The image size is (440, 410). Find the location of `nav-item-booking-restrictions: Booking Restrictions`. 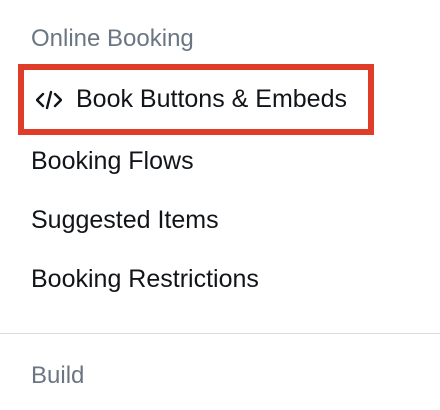

nav-item-booking-restrictions: Booking Restrictions is located at coordinates (145, 279).